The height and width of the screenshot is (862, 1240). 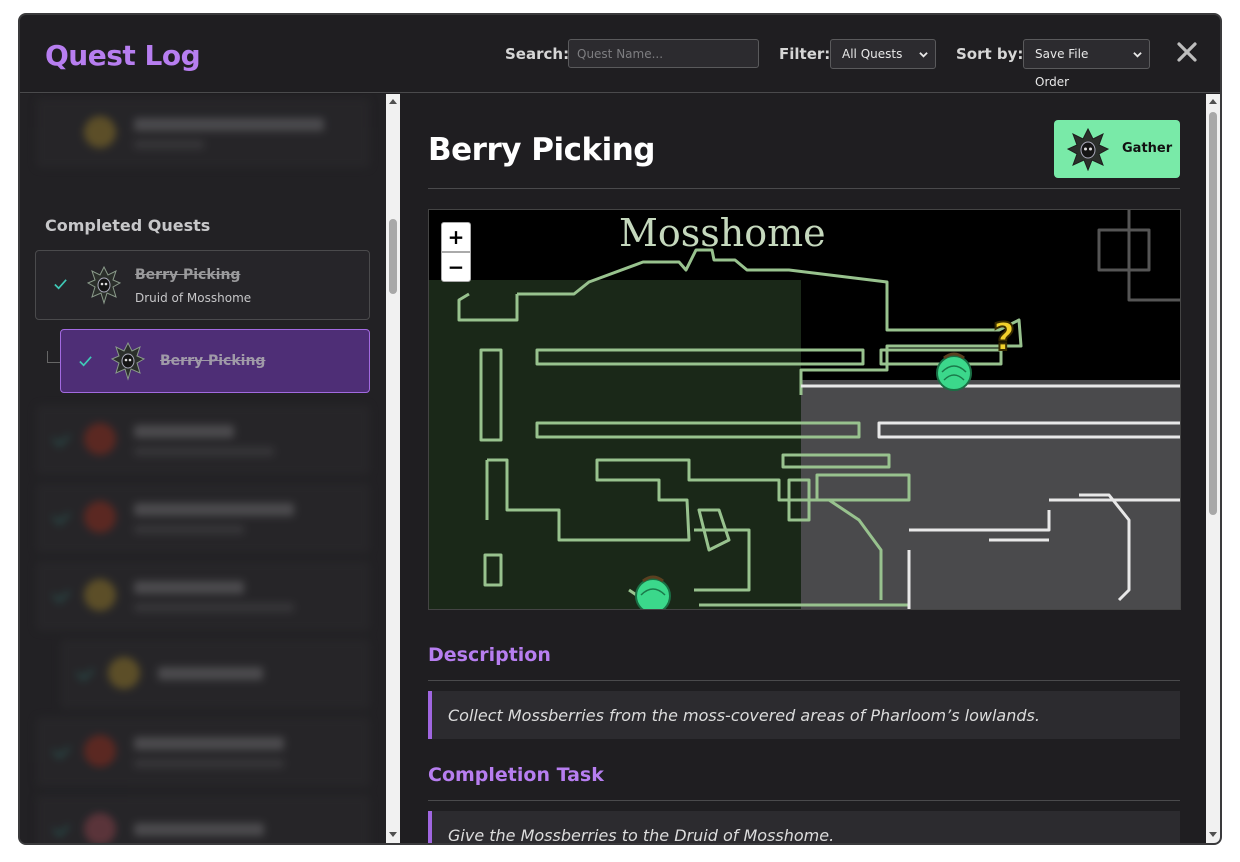 I want to click on detail-scrollbar, so click(x=1213, y=468).